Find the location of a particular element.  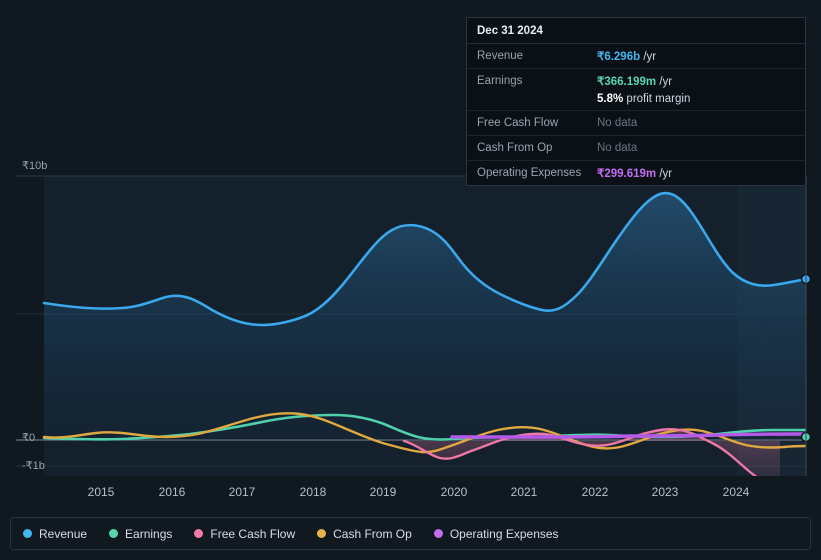

x-axis-tick-2015: 2015 is located at coordinates (101, 492).